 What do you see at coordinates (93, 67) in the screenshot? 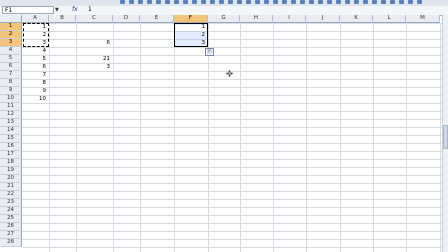
I see `cell-c6: 3` at bounding box center [93, 67].